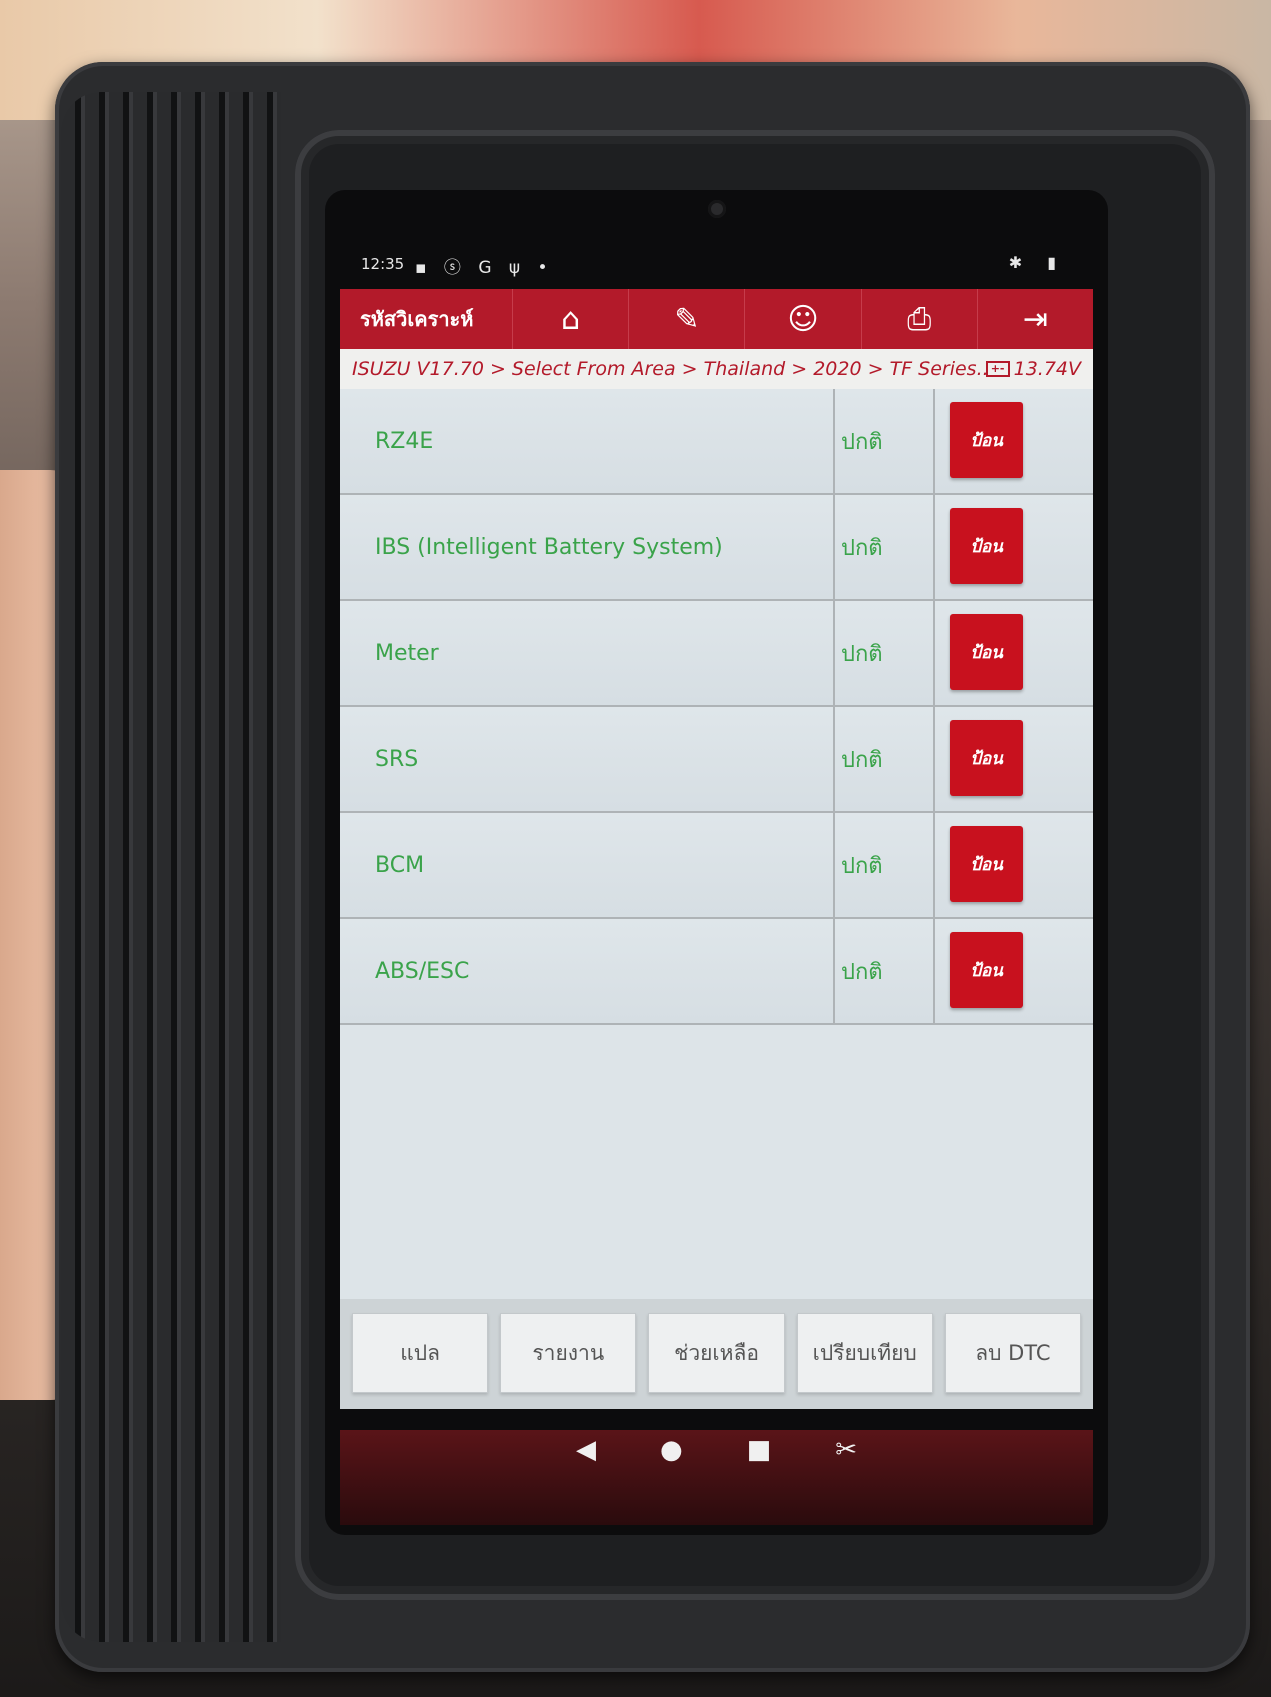  I want to click on front-camera, so click(717, 209).